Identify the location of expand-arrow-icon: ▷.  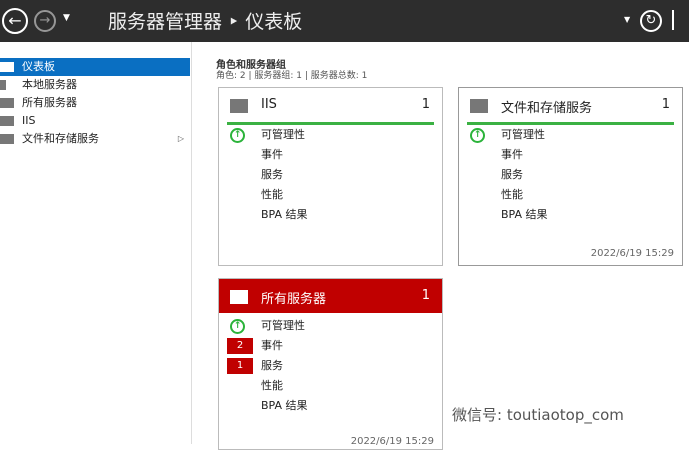
(181, 139).